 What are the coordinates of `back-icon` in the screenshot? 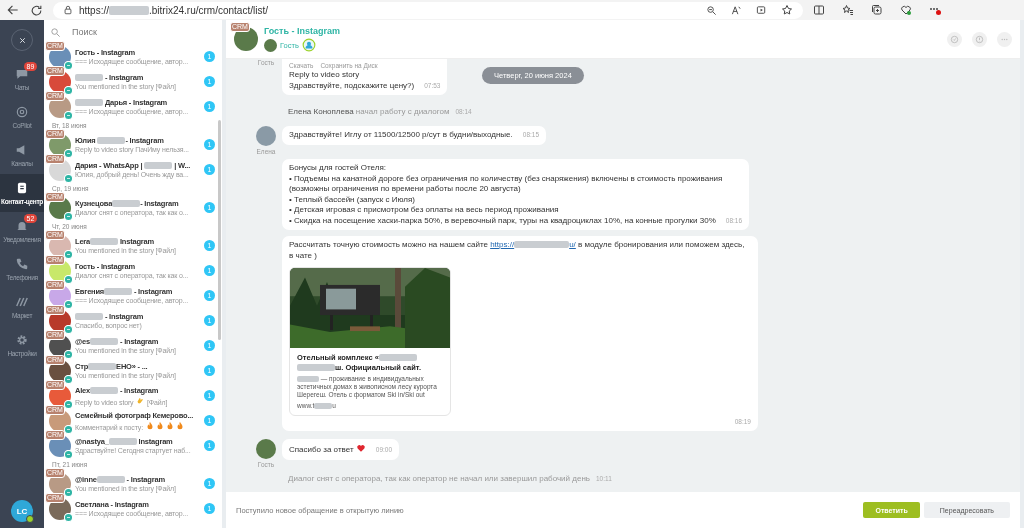 It's located at (13, 10).